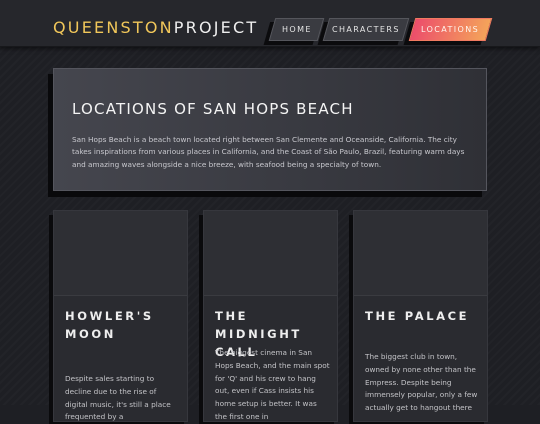  I want to click on location-card-title: THE PALACE, so click(417, 316).